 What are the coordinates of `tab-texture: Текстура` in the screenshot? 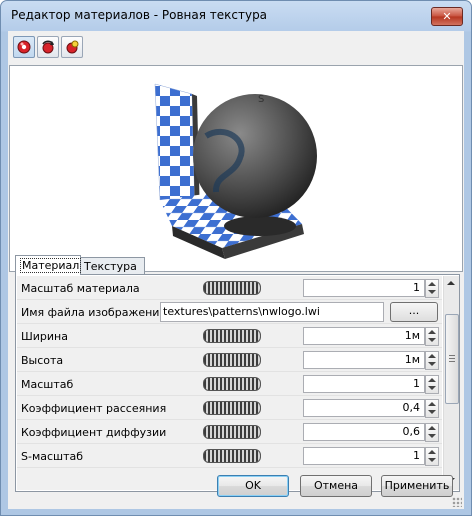 It's located at (112, 266).